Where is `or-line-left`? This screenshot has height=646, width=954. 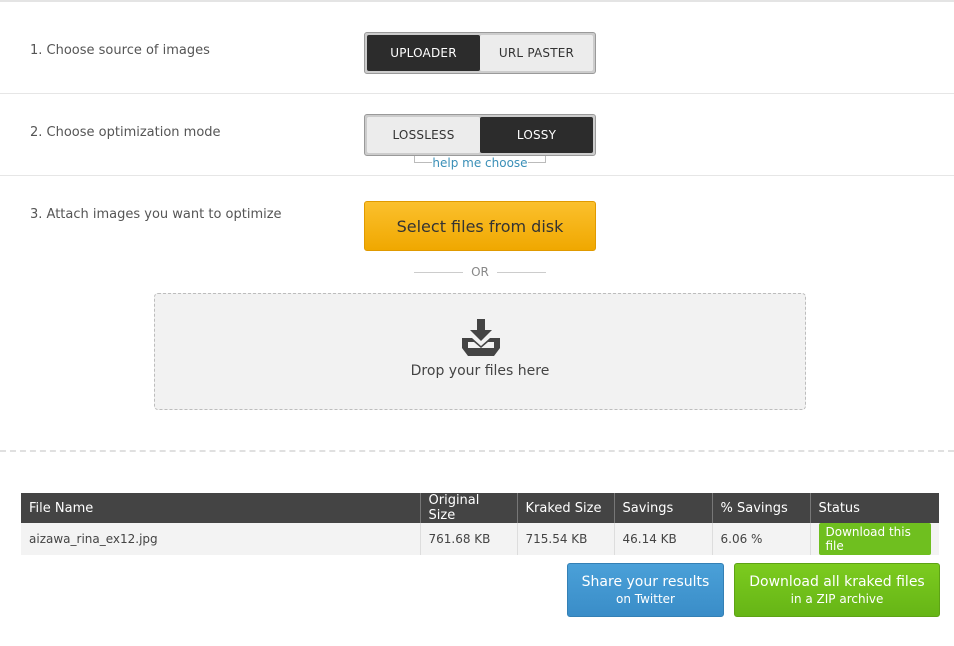
or-line-left is located at coordinates (439, 272).